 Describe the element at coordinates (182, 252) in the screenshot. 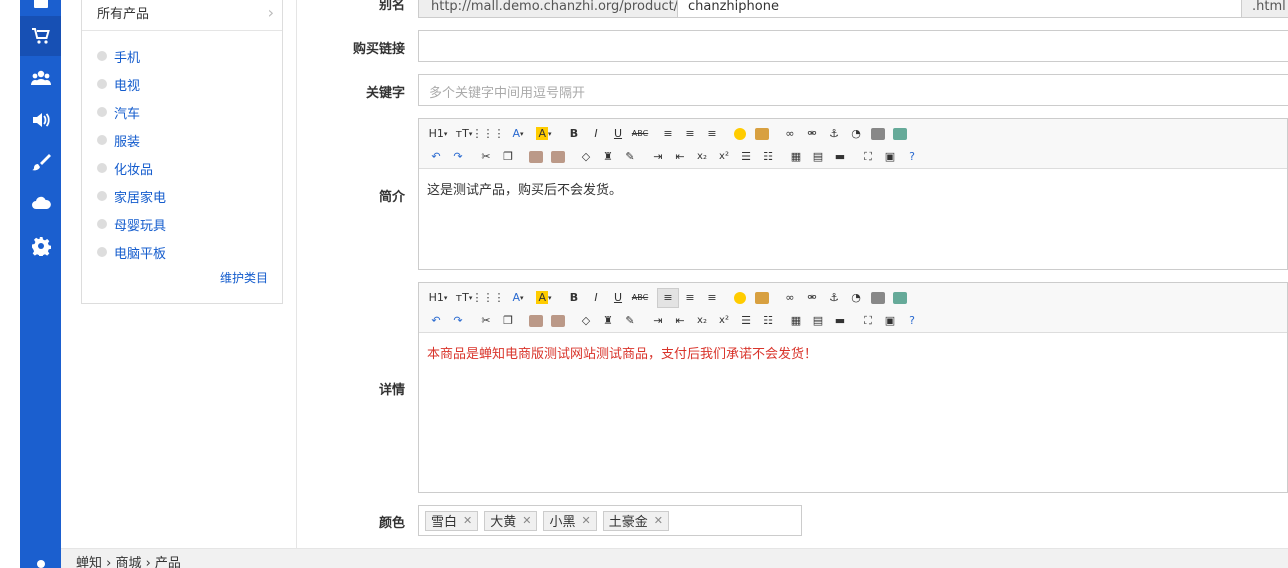

I see `category-item: 电脑平板` at that location.